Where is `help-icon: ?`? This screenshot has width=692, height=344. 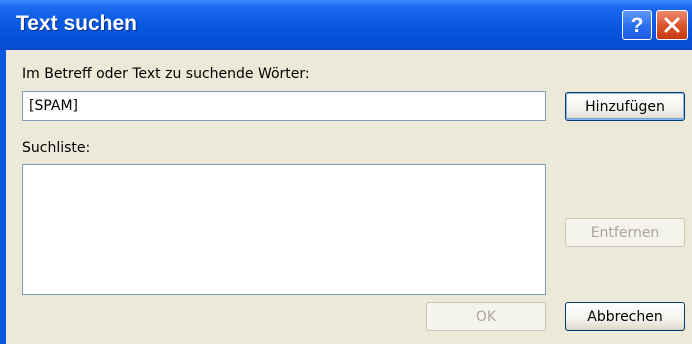 help-icon: ? is located at coordinates (637, 25).